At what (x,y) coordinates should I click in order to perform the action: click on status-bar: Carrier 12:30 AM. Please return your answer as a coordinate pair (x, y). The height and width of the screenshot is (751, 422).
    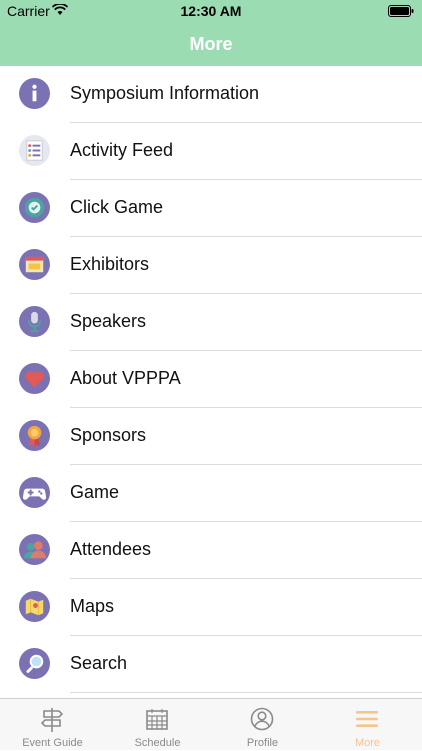
    Looking at the image, I should click on (211, 11).